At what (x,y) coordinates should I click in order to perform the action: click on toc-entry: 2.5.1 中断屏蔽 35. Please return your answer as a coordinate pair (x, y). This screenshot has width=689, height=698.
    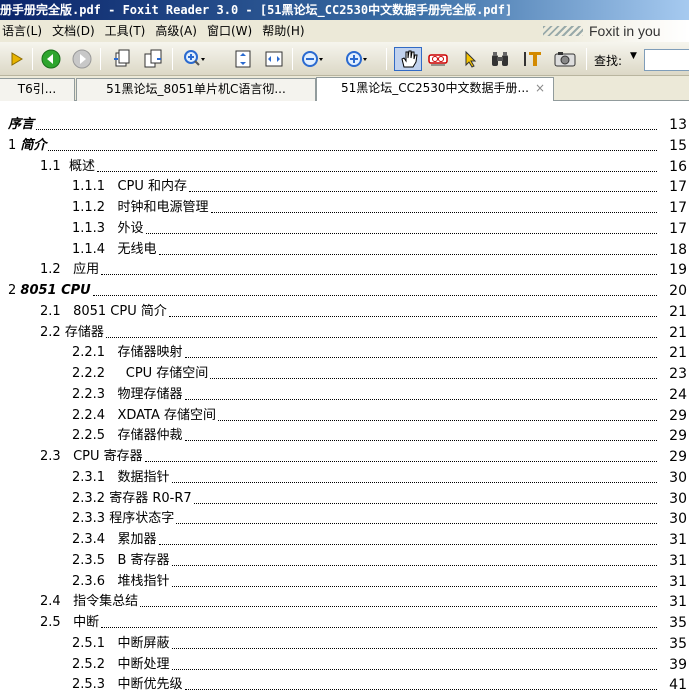
    Looking at the image, I should click on (344, 643).